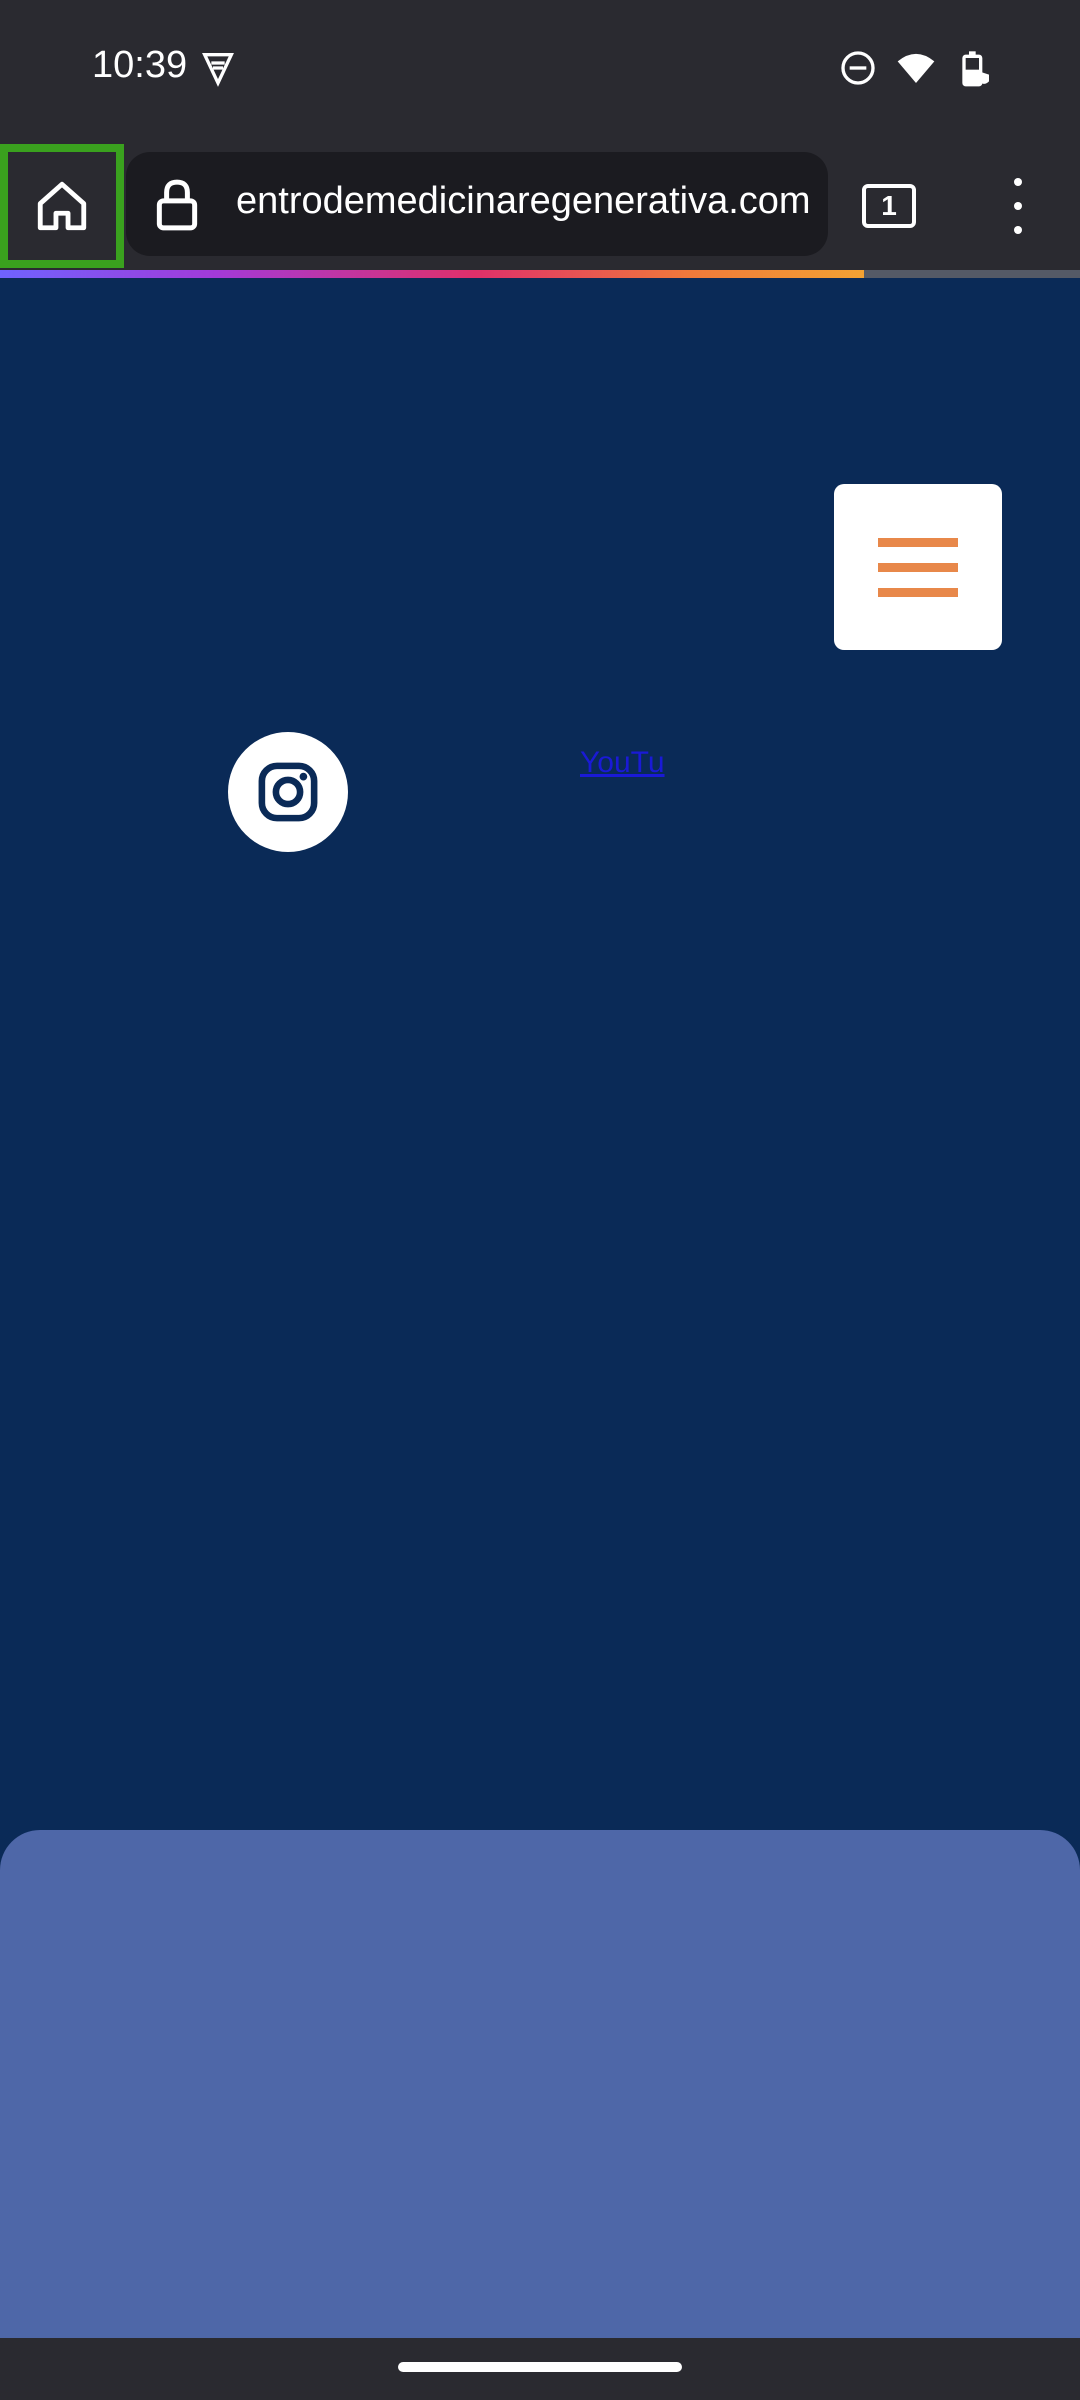 Image resolution: width=1080 pixels, height=2400 pixels. I want to click on youtube-link: YouTu, so click(622, 763).